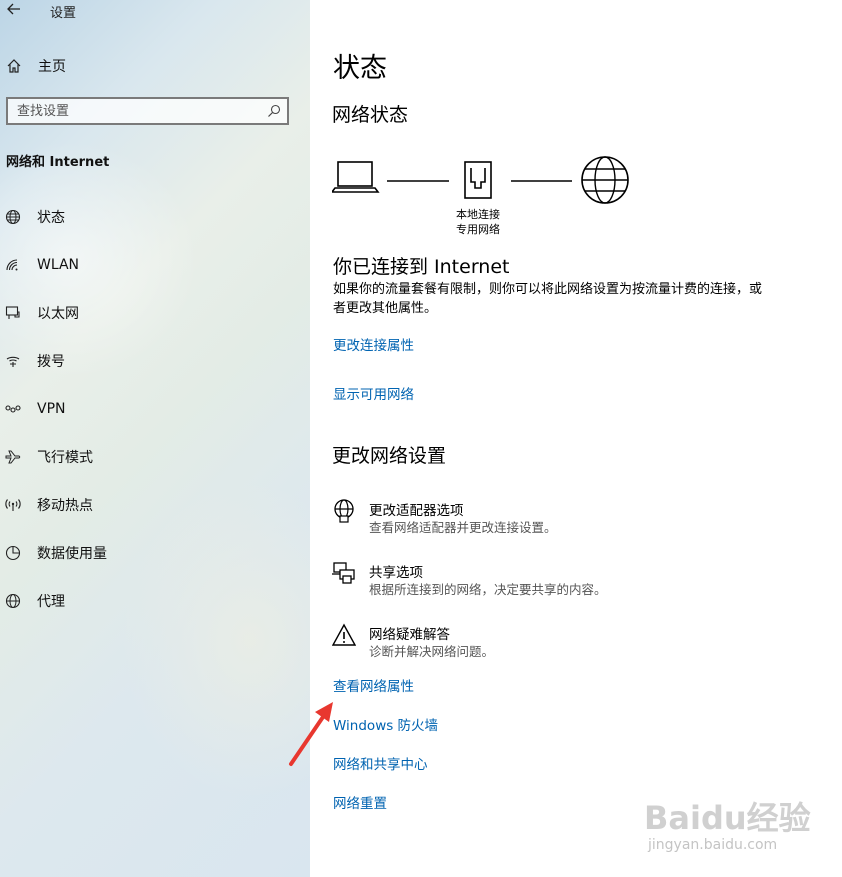  Describe the element at coordinates (488, 589) in the screenshot. I see `option-description: 根据所连接到的网络，决定要共享的内容。` at that location.